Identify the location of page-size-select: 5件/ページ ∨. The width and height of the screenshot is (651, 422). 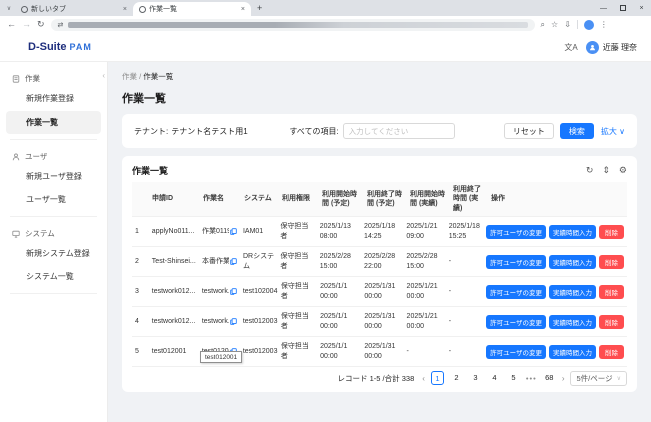
(598, 378).